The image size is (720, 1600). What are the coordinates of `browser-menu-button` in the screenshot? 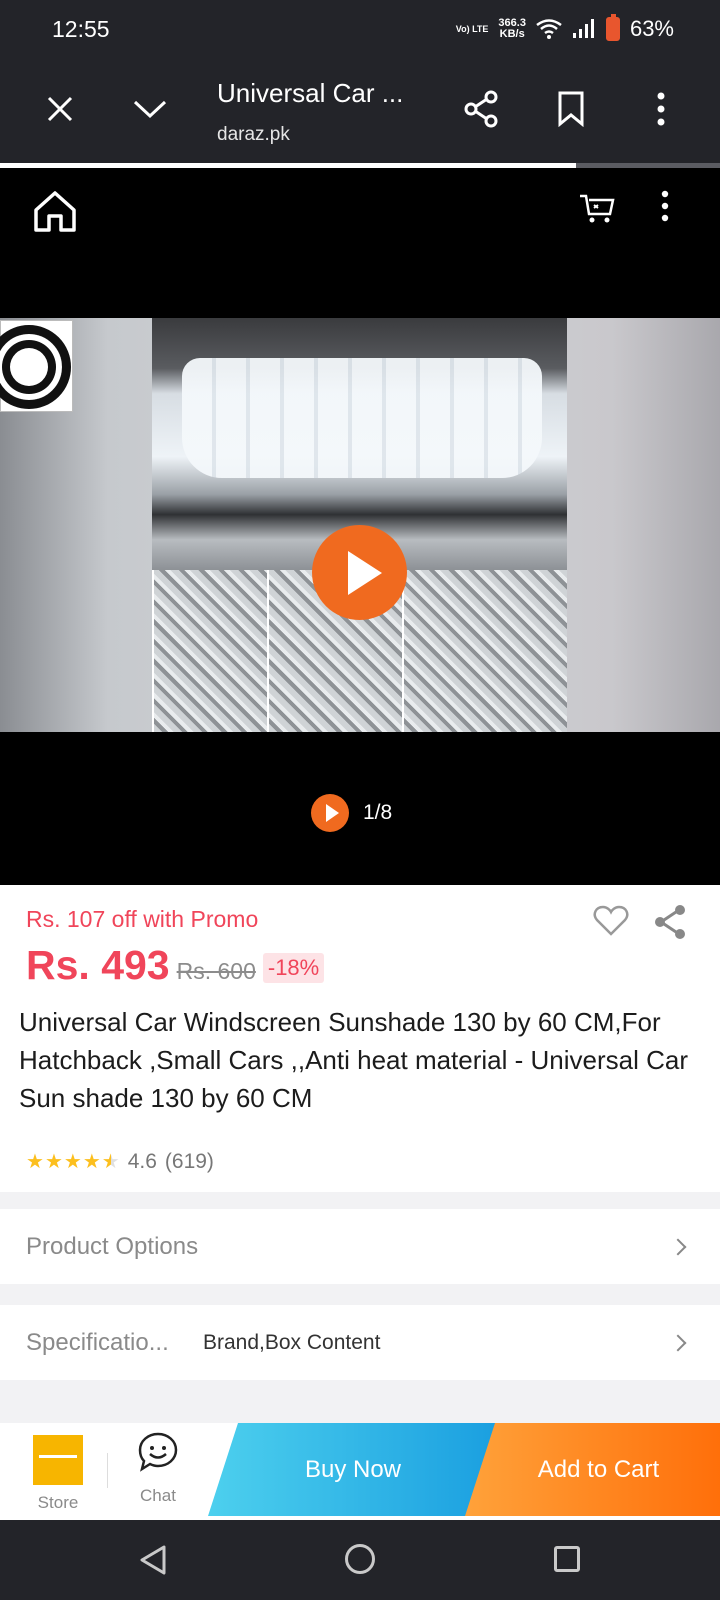 It's located at (661, 109).